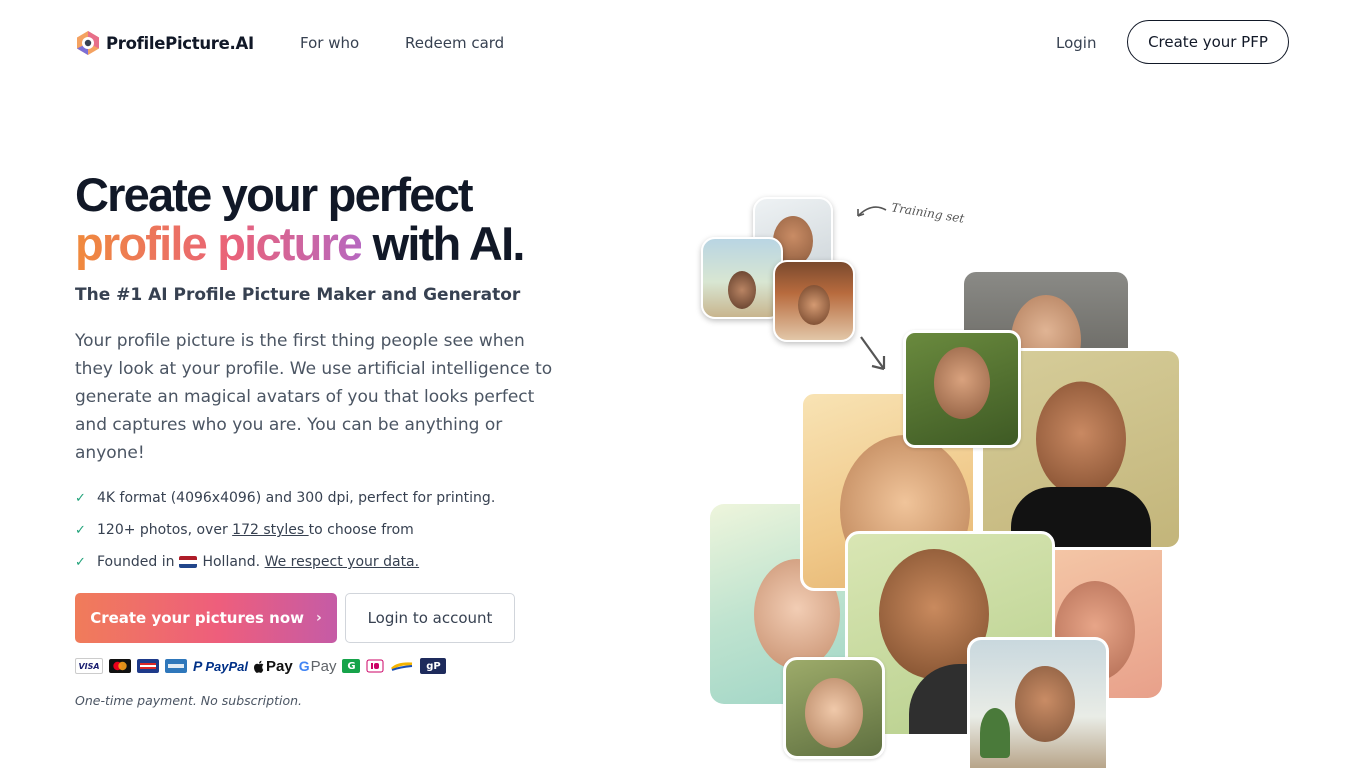 The image size is (1366, 768). I want to click on hero-title-rest: with AI., so click(443, 243).